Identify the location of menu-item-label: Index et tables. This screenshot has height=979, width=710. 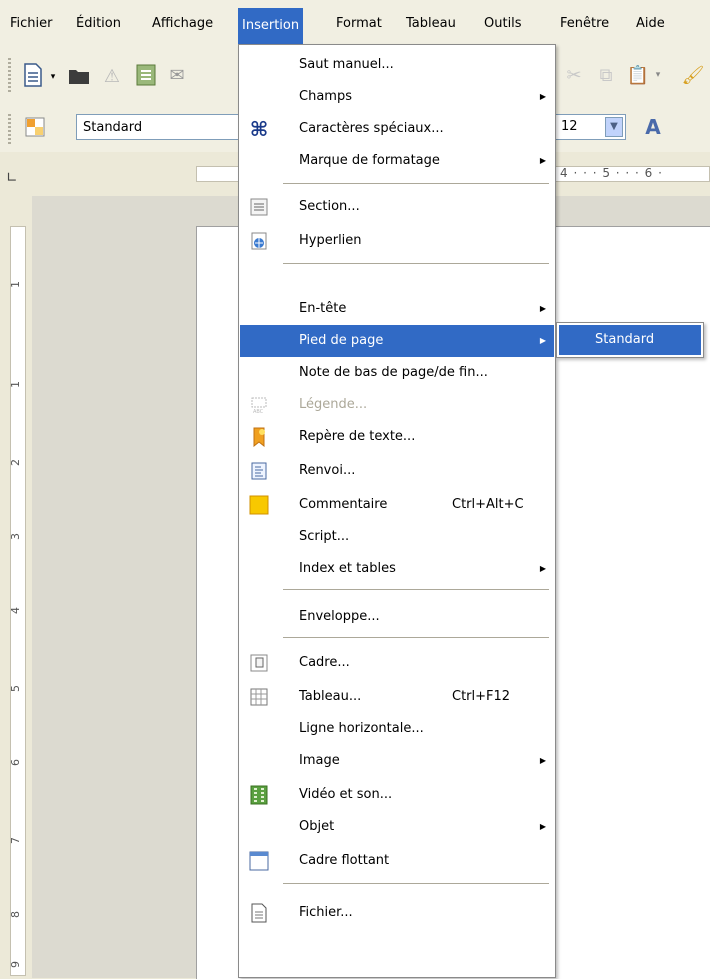
(347, 568).